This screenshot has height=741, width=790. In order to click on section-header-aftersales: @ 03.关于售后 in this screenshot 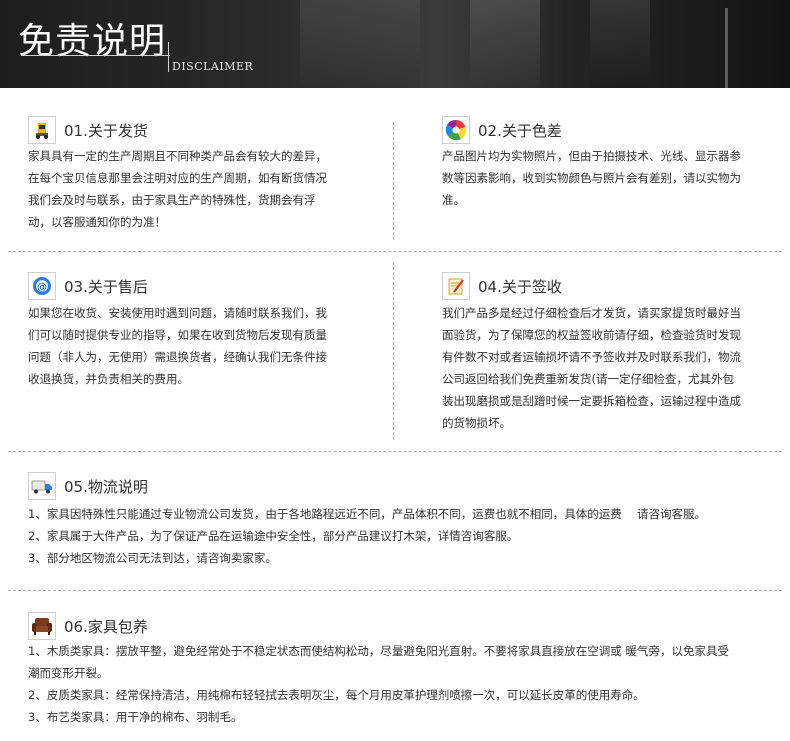, I will do `click(88, 286)`.